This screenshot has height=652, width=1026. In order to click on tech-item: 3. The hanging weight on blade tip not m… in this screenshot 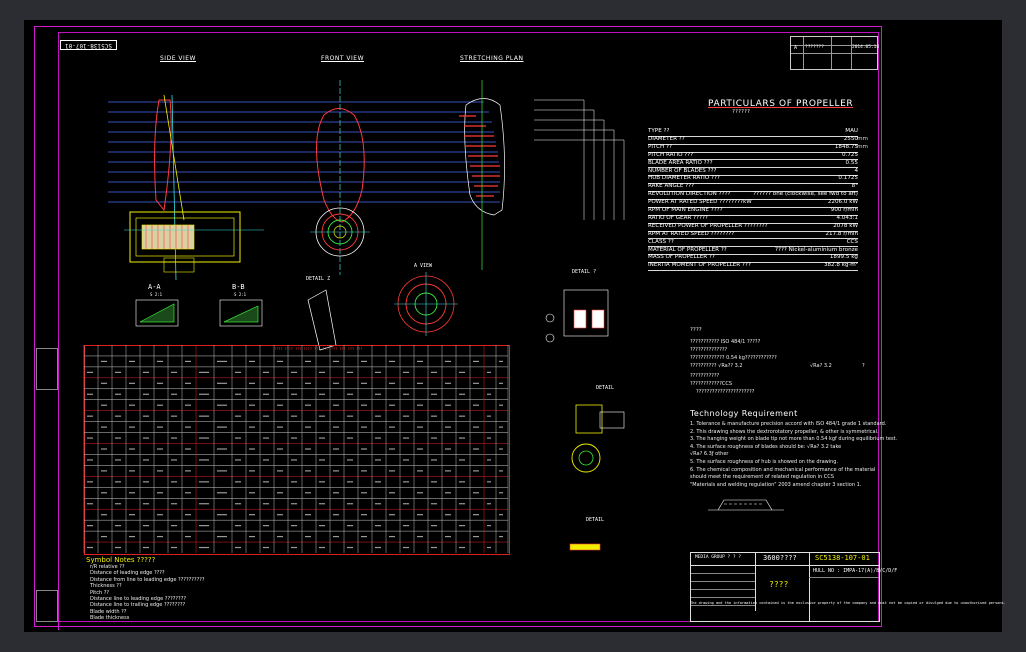, I will do `click(794, 439)`.